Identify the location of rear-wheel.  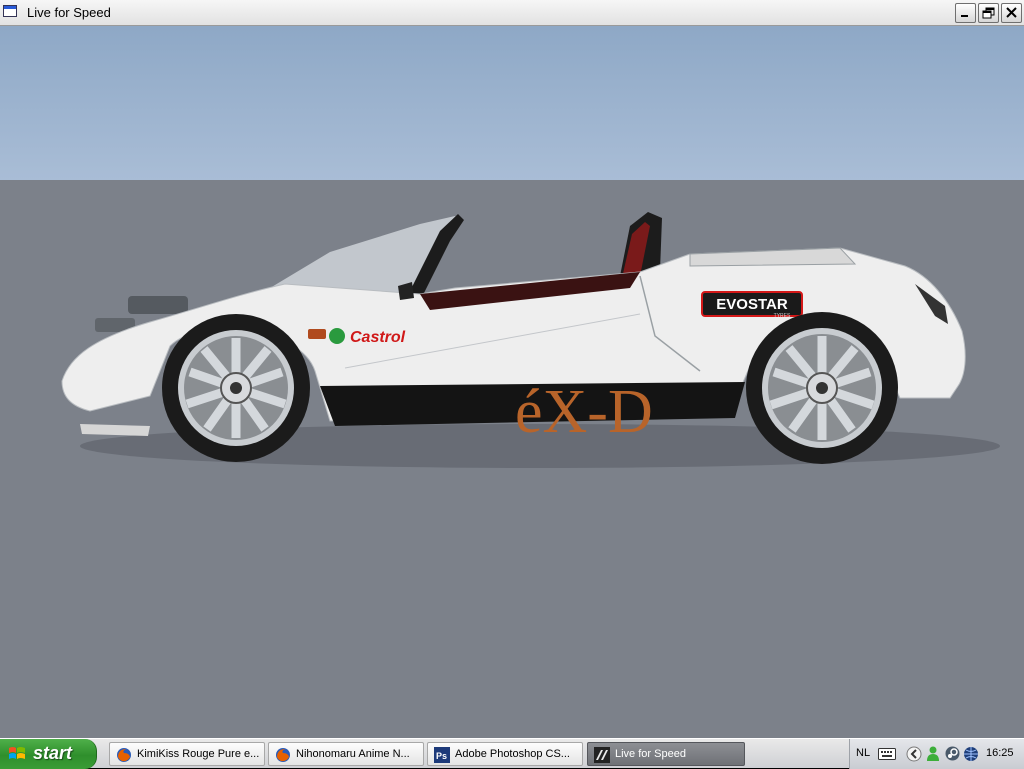
(236, 388).